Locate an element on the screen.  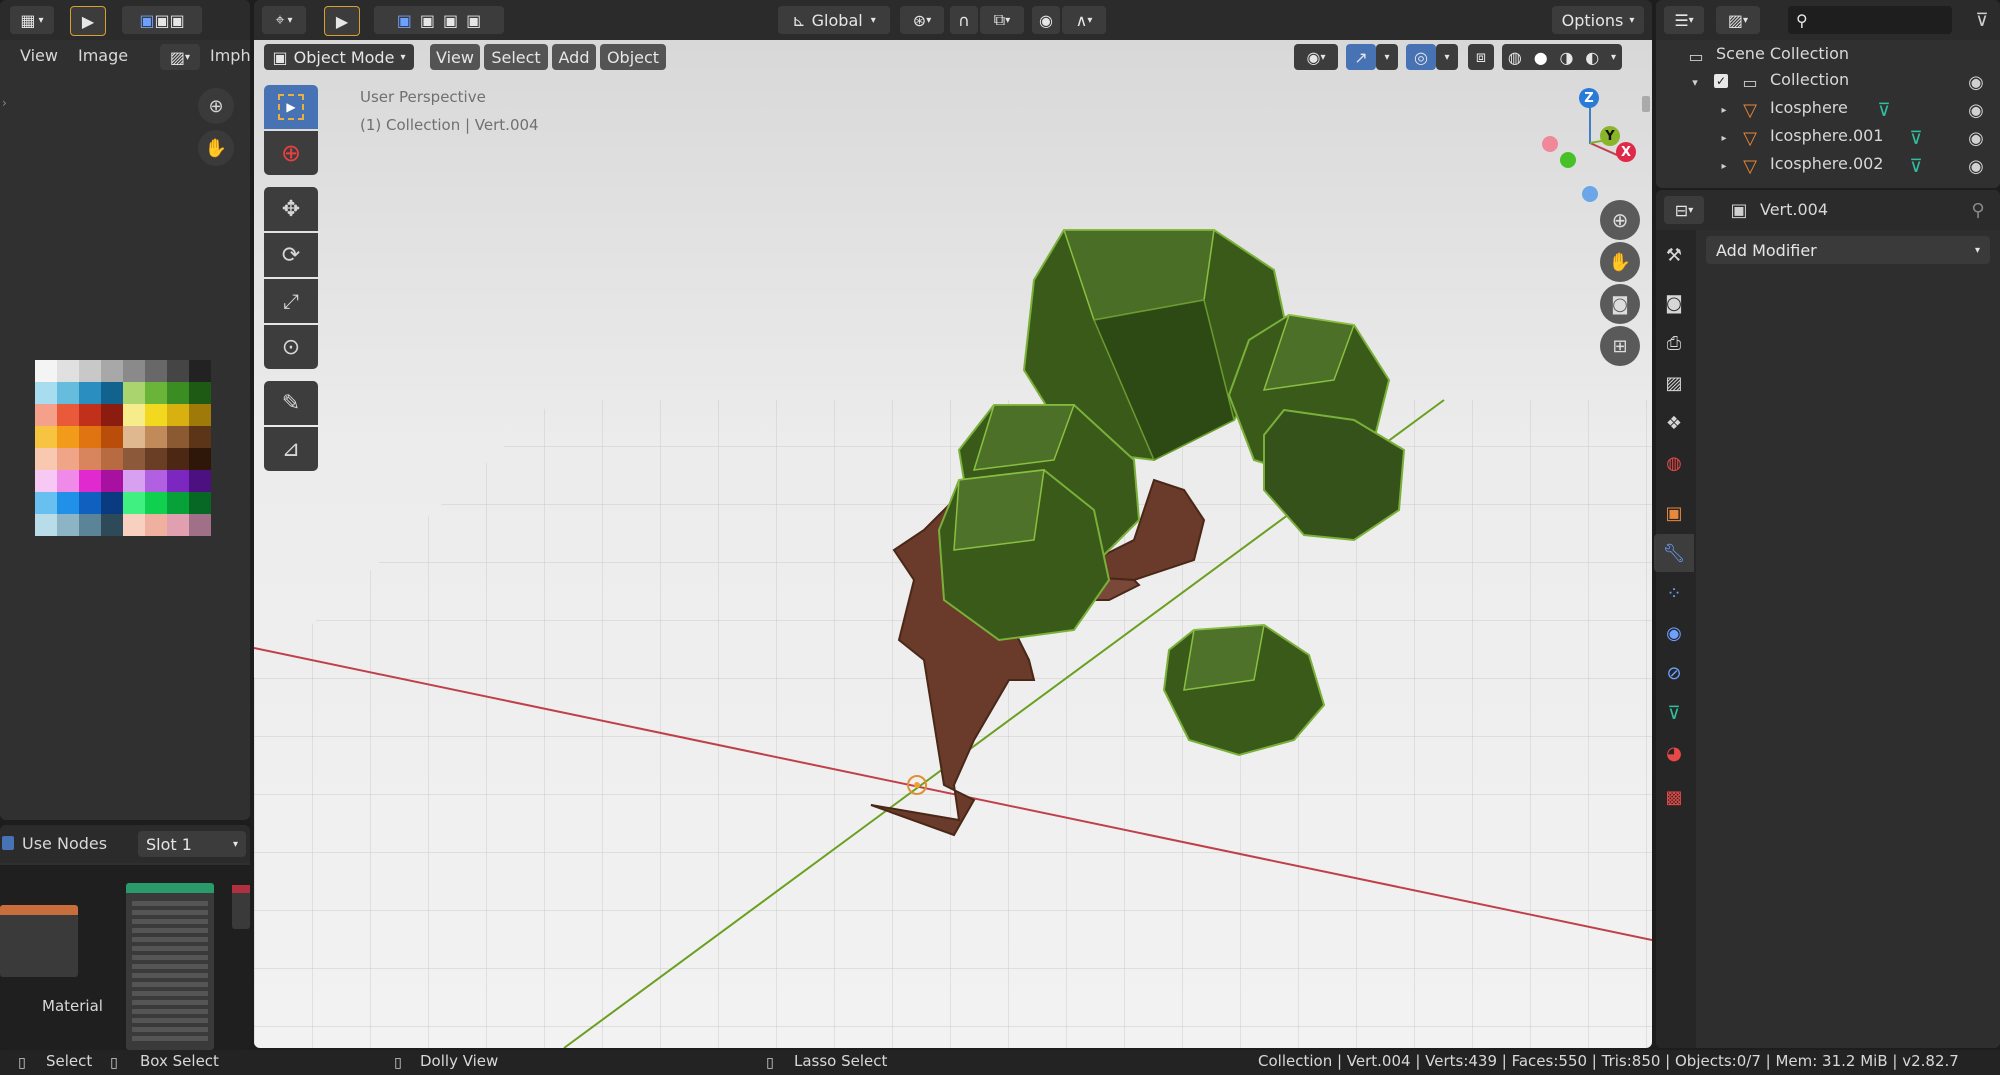
pan-view-button: ✋ is located at coordinates (1620, 262).